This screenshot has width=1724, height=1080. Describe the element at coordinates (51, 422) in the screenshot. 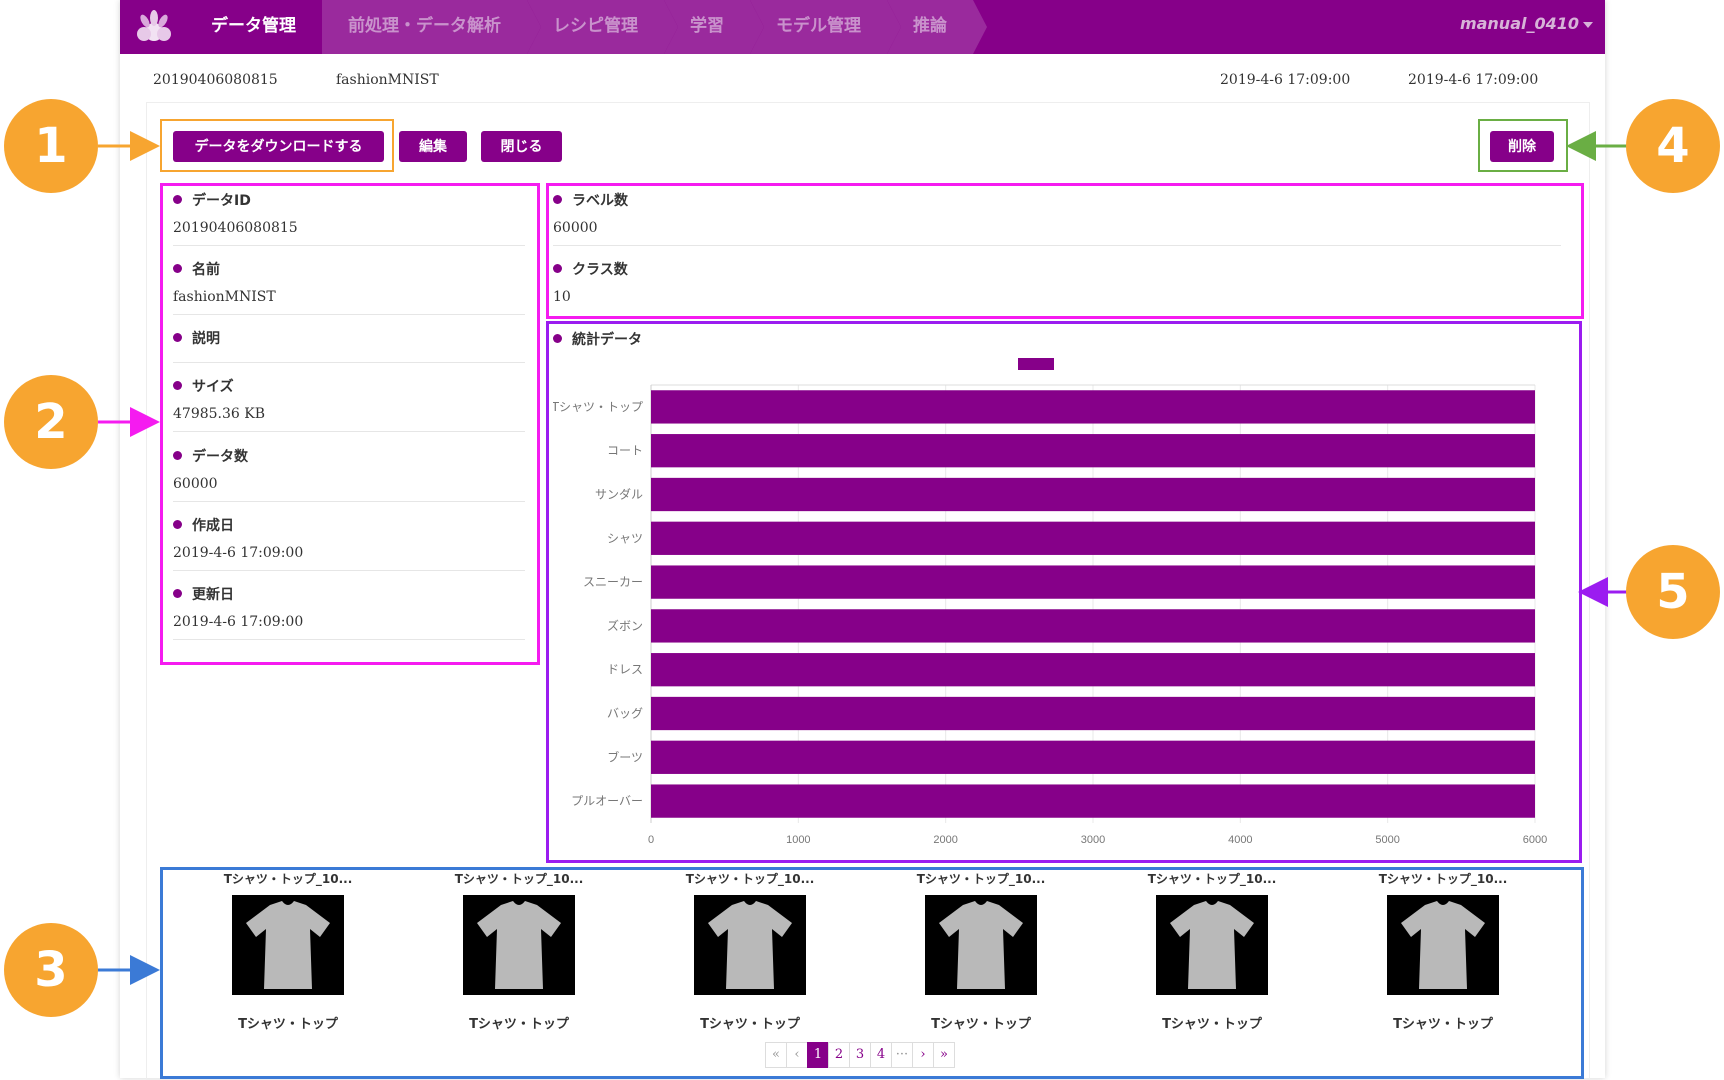

I see `callout-2: 2` at that location.